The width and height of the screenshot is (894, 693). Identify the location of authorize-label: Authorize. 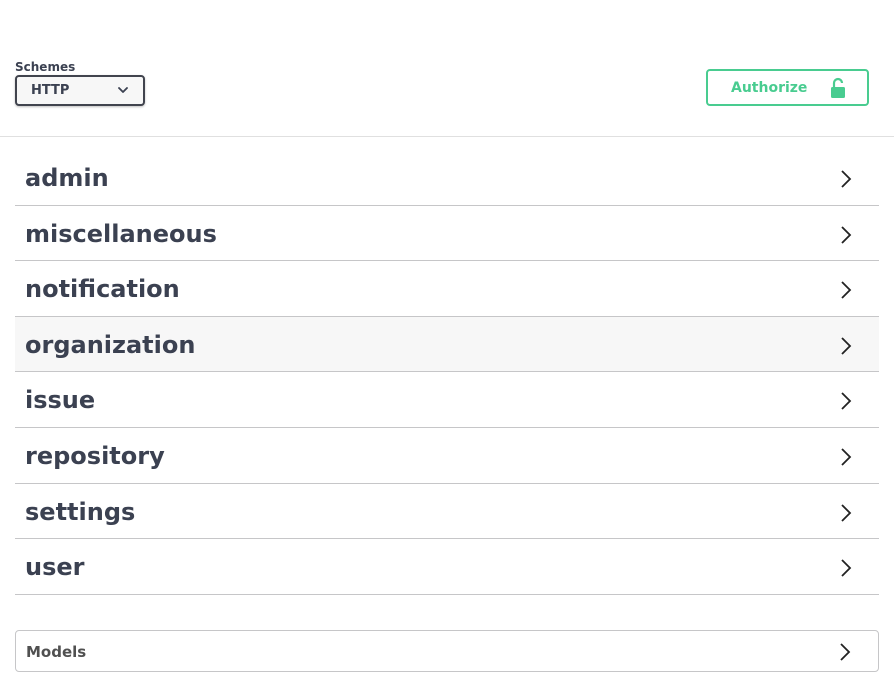
(769, 88).